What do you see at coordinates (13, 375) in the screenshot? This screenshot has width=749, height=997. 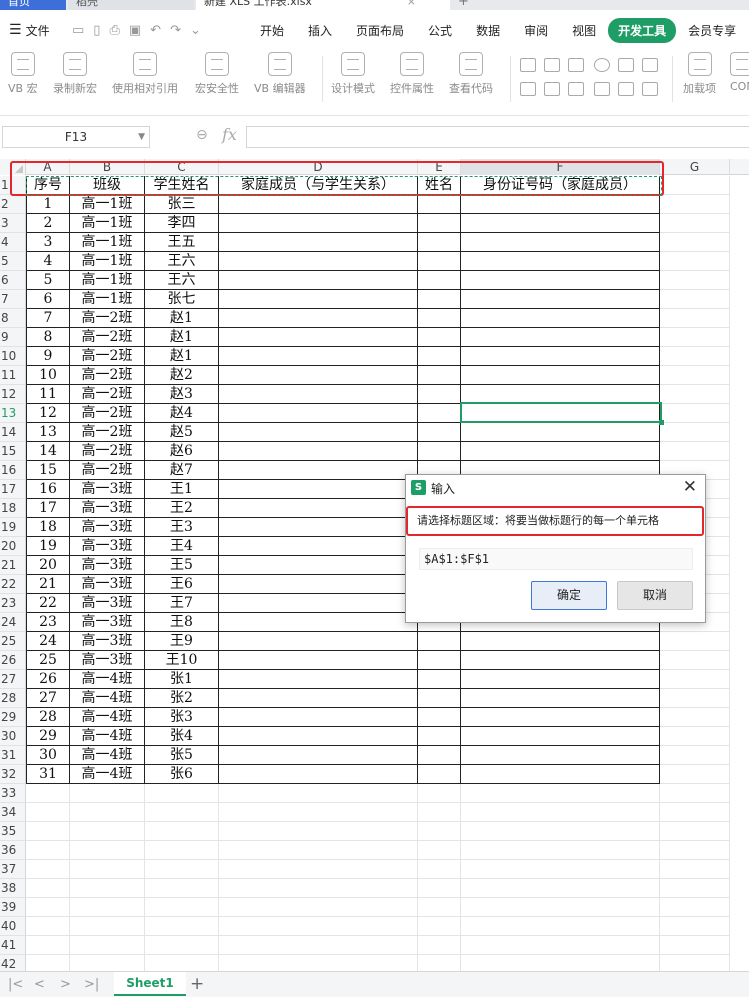 I see `row-header: 11` at bounding box center [13, 375].